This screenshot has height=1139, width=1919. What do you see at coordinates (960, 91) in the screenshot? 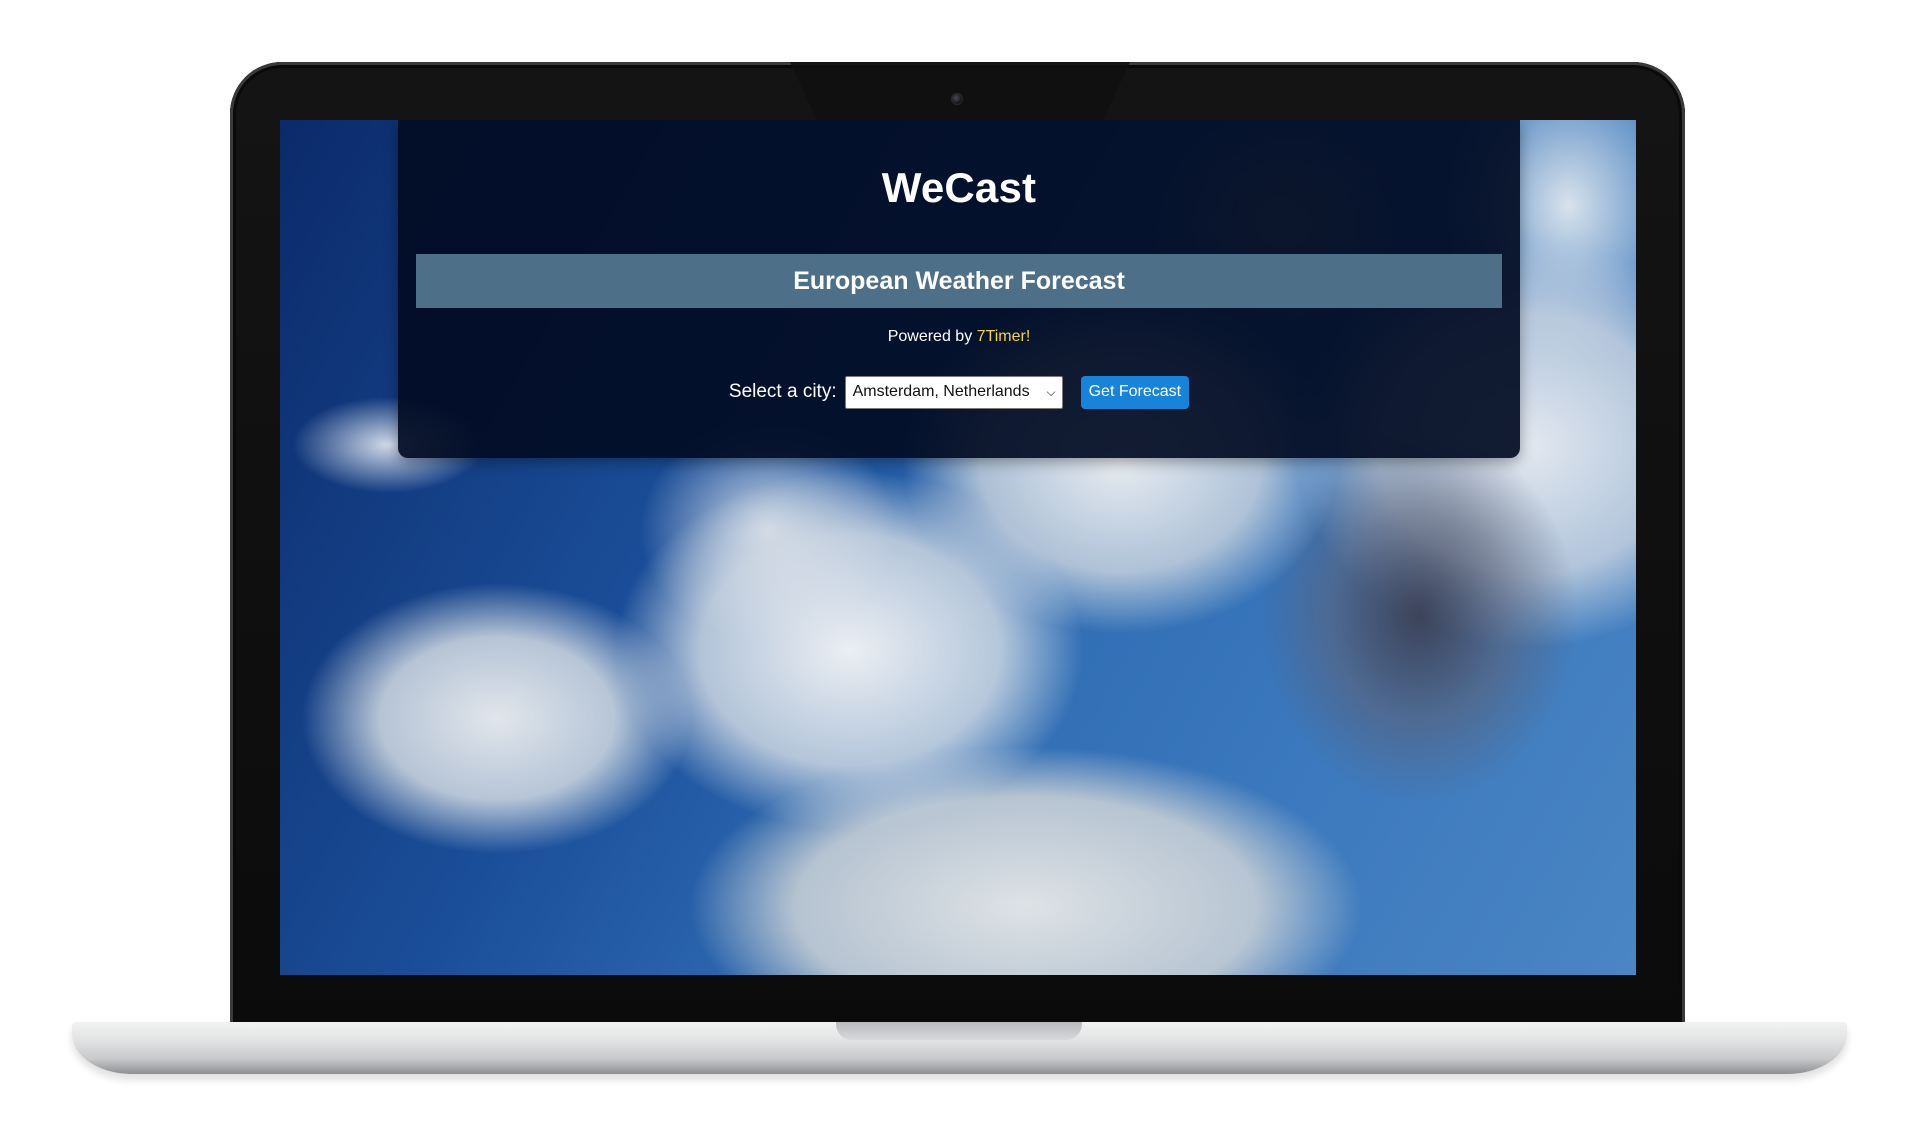
I see `laptop-notch` at bounding box center [960, 91].